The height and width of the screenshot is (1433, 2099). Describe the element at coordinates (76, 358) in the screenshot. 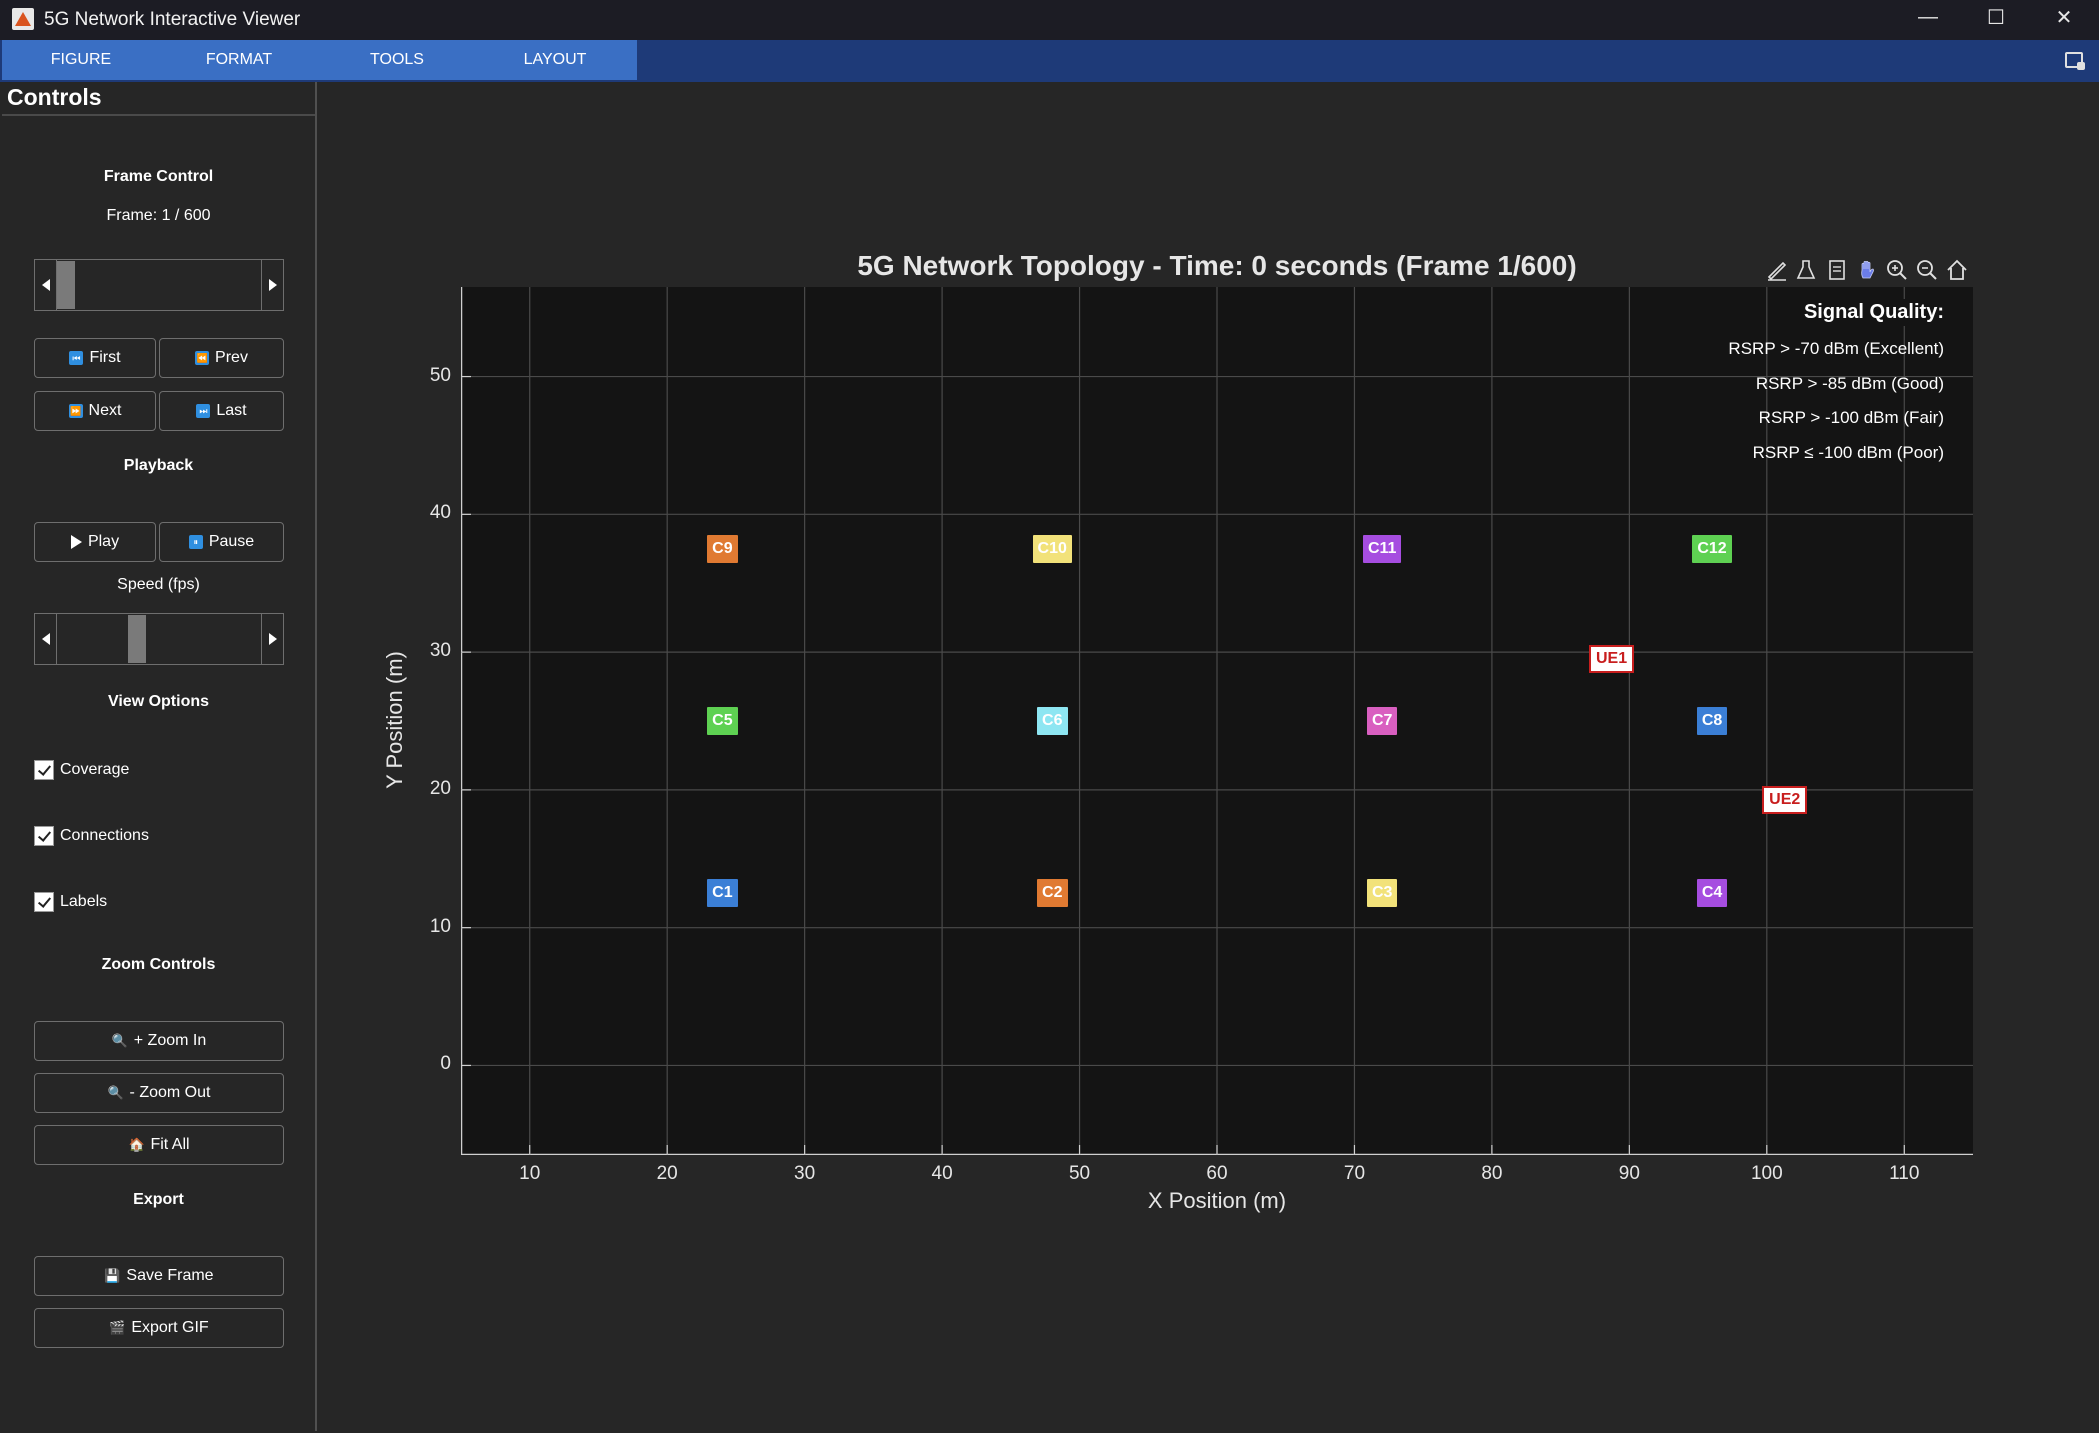

I see `skip-back-icon: ⏮` at that location.